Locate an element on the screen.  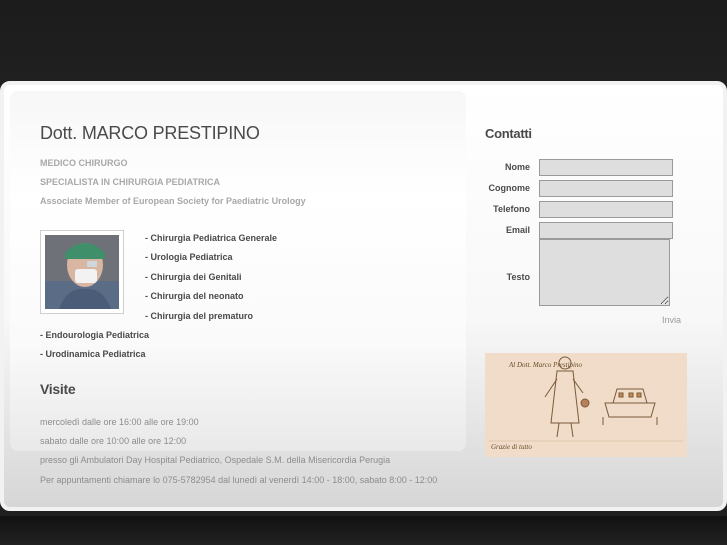
text-label: Testo is located at coordinates (518, 277).